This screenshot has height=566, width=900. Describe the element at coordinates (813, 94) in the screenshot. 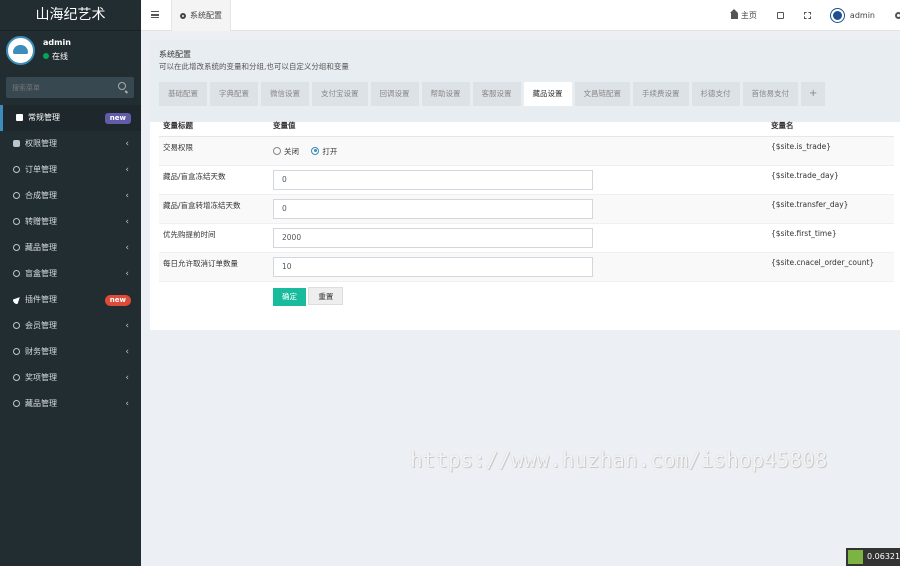

I see `add-tab-button: +` at that location.